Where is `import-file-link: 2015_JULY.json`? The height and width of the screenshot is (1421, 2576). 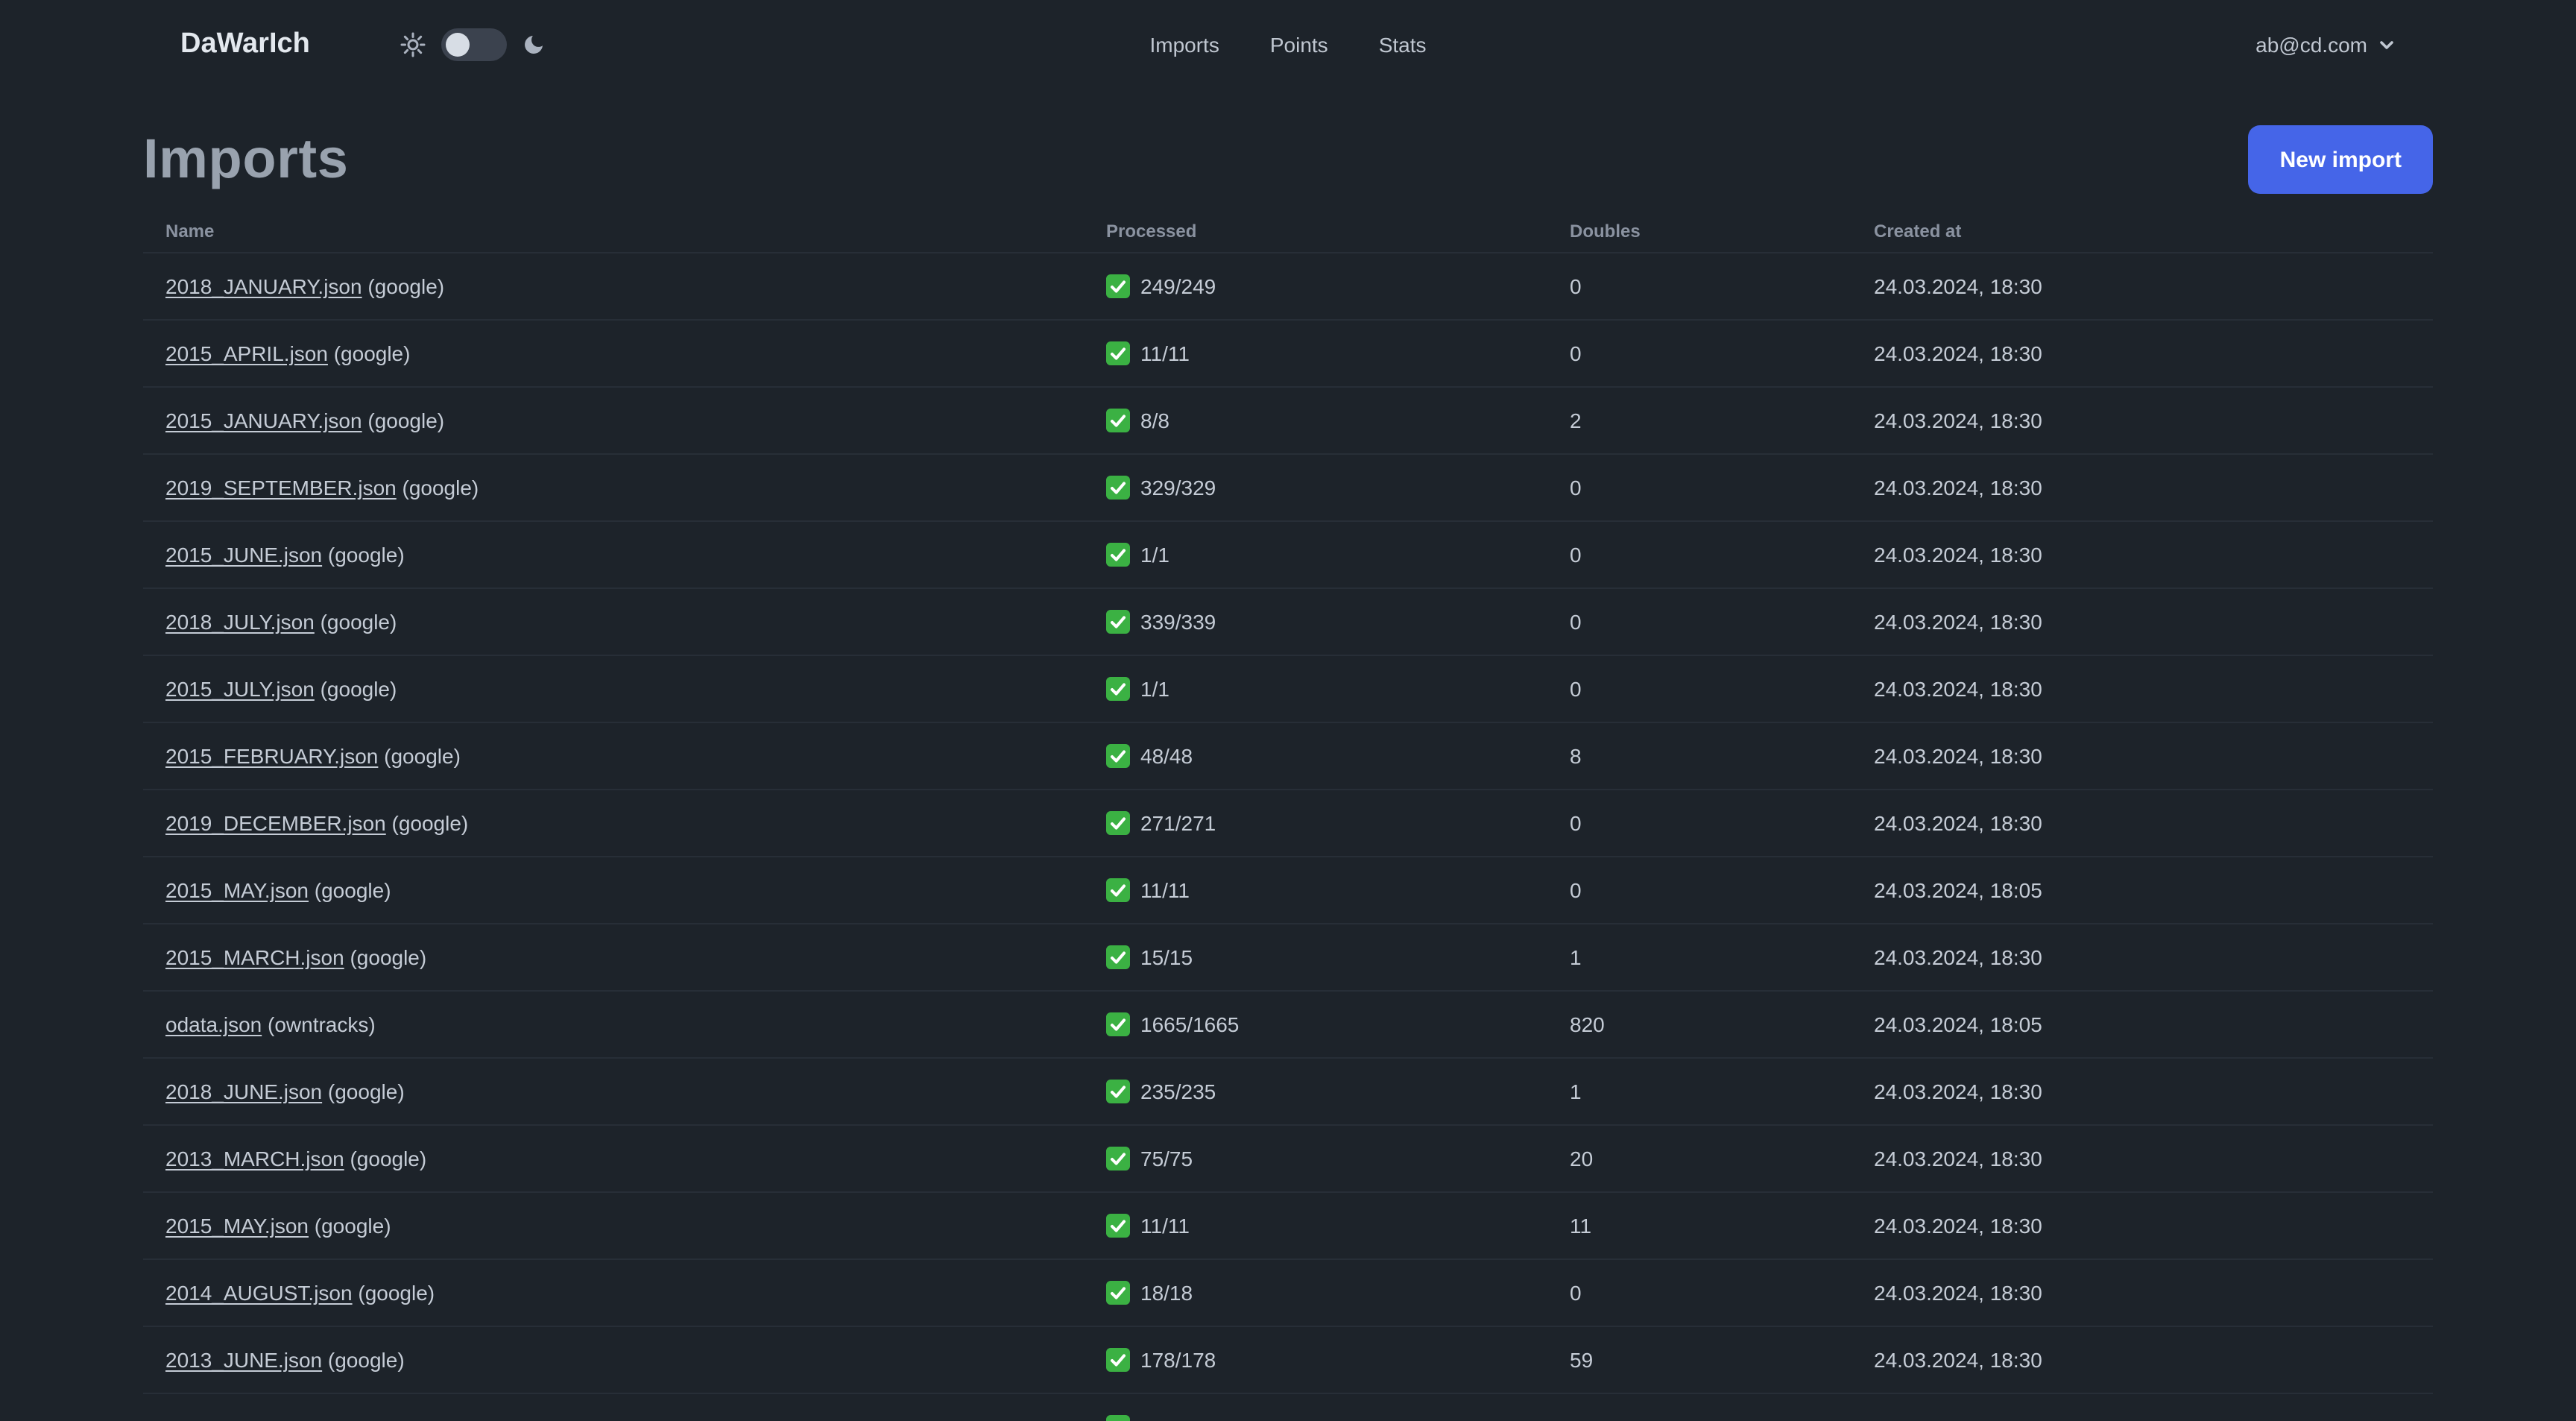
import-file-link: 2015_JULY.json is located at coordinates (240, 689).